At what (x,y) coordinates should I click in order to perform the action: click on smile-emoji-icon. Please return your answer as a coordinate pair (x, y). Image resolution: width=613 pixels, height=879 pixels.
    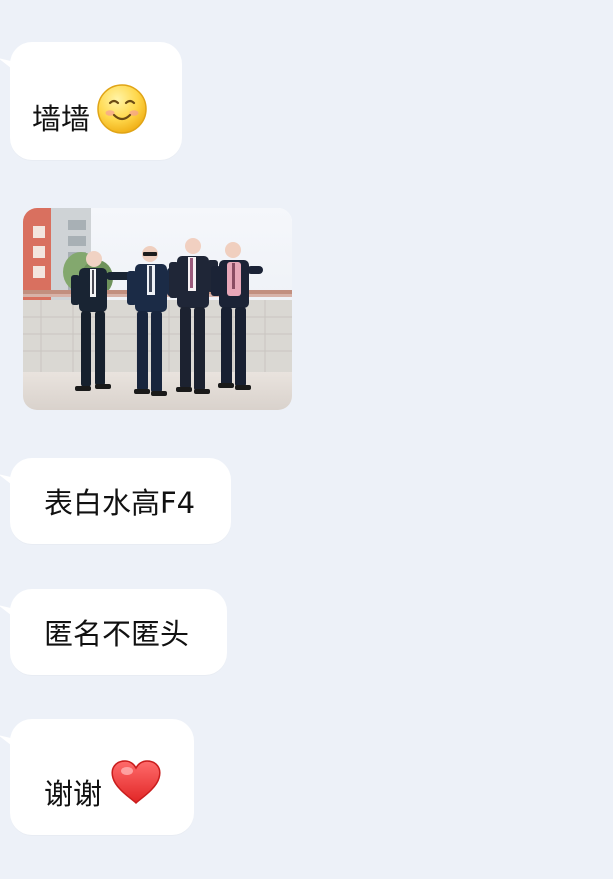
    Looking at the image, I should click on (119, 108).